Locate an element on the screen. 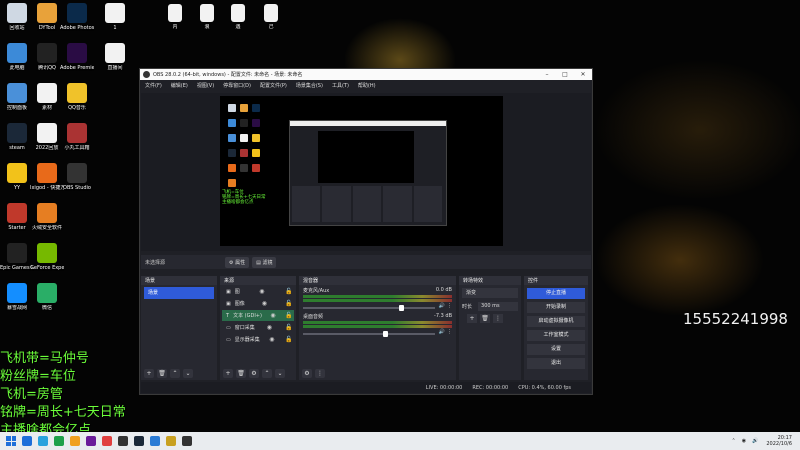  desktop-file: 内 is located at coordinates (175, 17).